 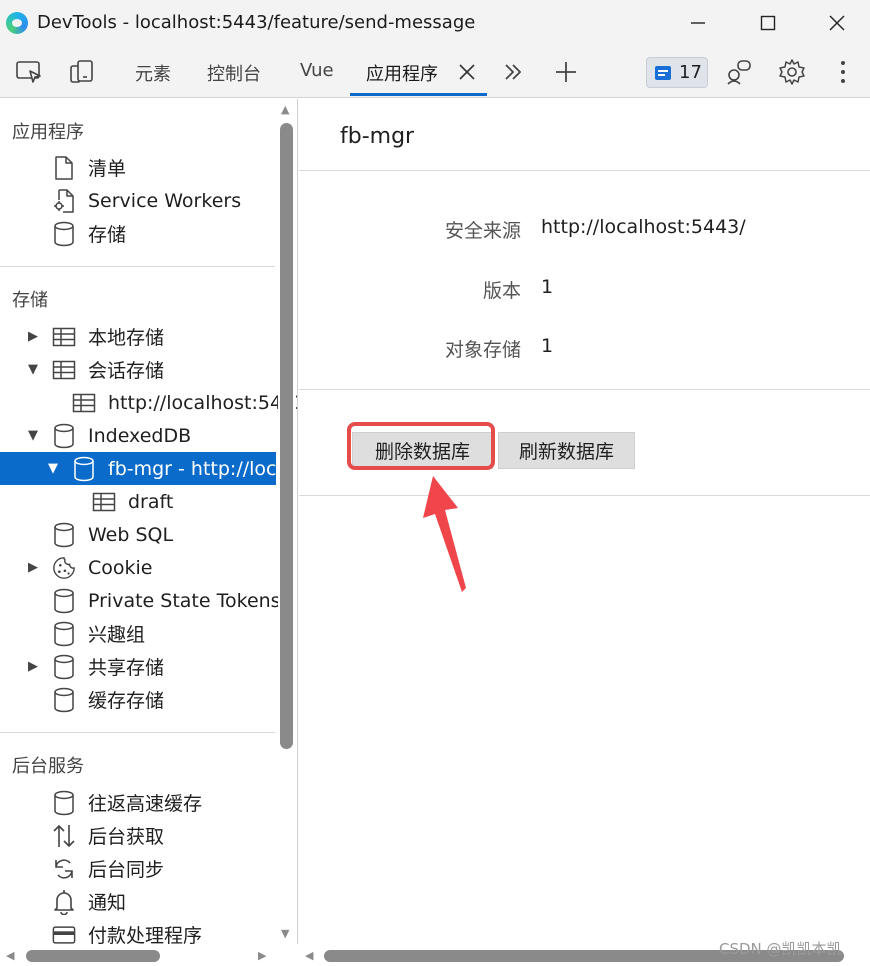 What do you see at coordinates (138, 167) in the screenshot?
I see `sidebar-item-manifest: 清单` at bounding box center [138, 167].